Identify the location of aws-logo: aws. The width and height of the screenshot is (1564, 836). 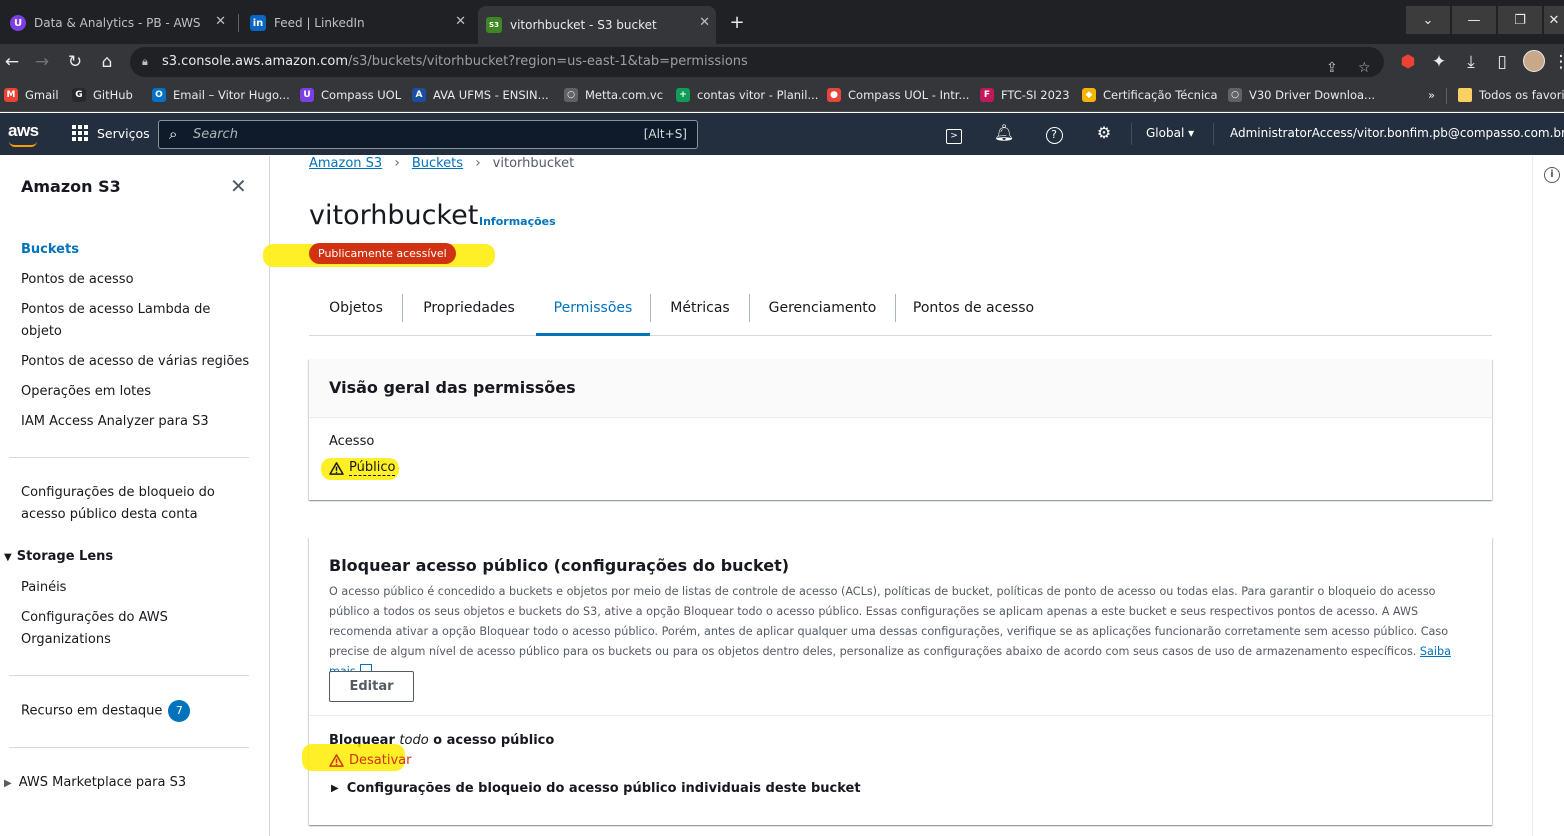
(23, 134).